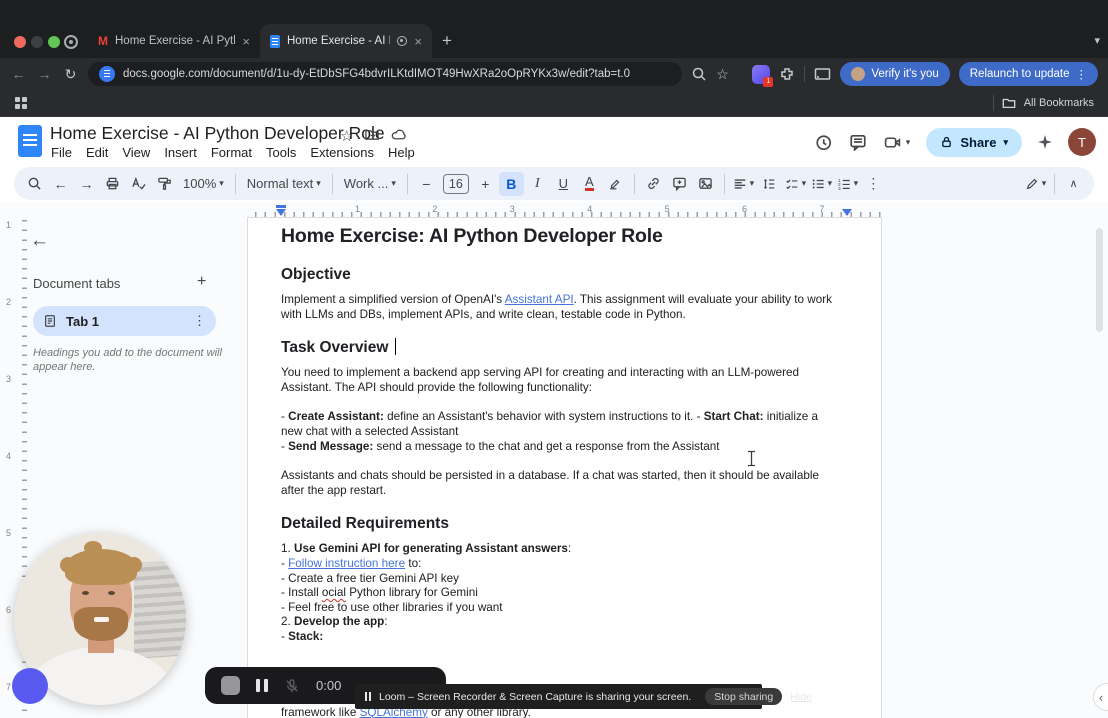  Describe the element at coordinates (124, 321) in the screenshot. I see `sidebar-item-tab1: Tab 1 ⋮` at that location.